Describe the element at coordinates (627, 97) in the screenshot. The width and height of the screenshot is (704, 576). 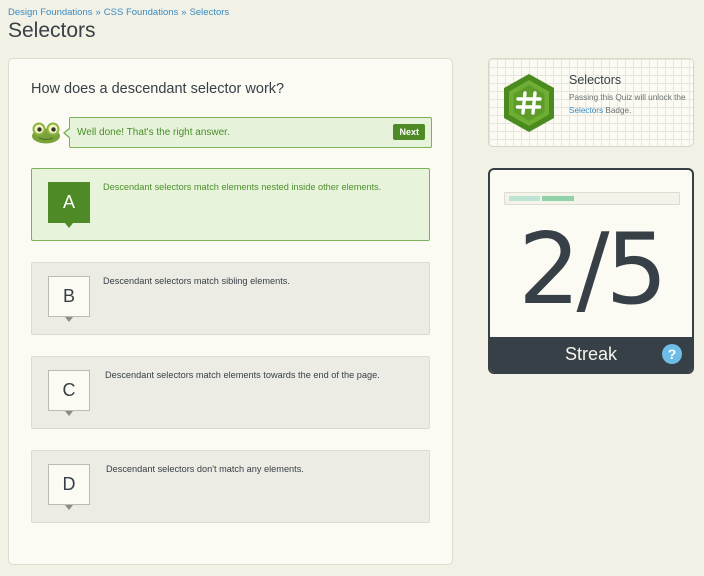
I see `badge-description-text: Passing this Quiz will unlock the` at that location.